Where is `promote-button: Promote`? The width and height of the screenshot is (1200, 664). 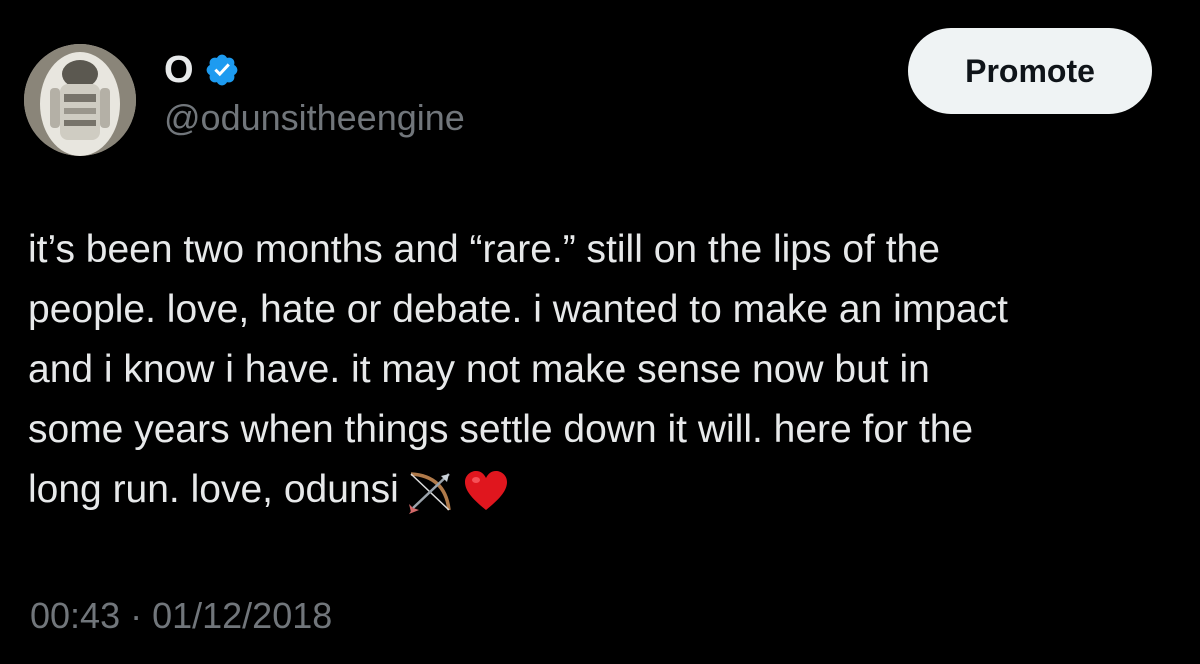 promote-button: Promote is located at coordinates (1030, 71).